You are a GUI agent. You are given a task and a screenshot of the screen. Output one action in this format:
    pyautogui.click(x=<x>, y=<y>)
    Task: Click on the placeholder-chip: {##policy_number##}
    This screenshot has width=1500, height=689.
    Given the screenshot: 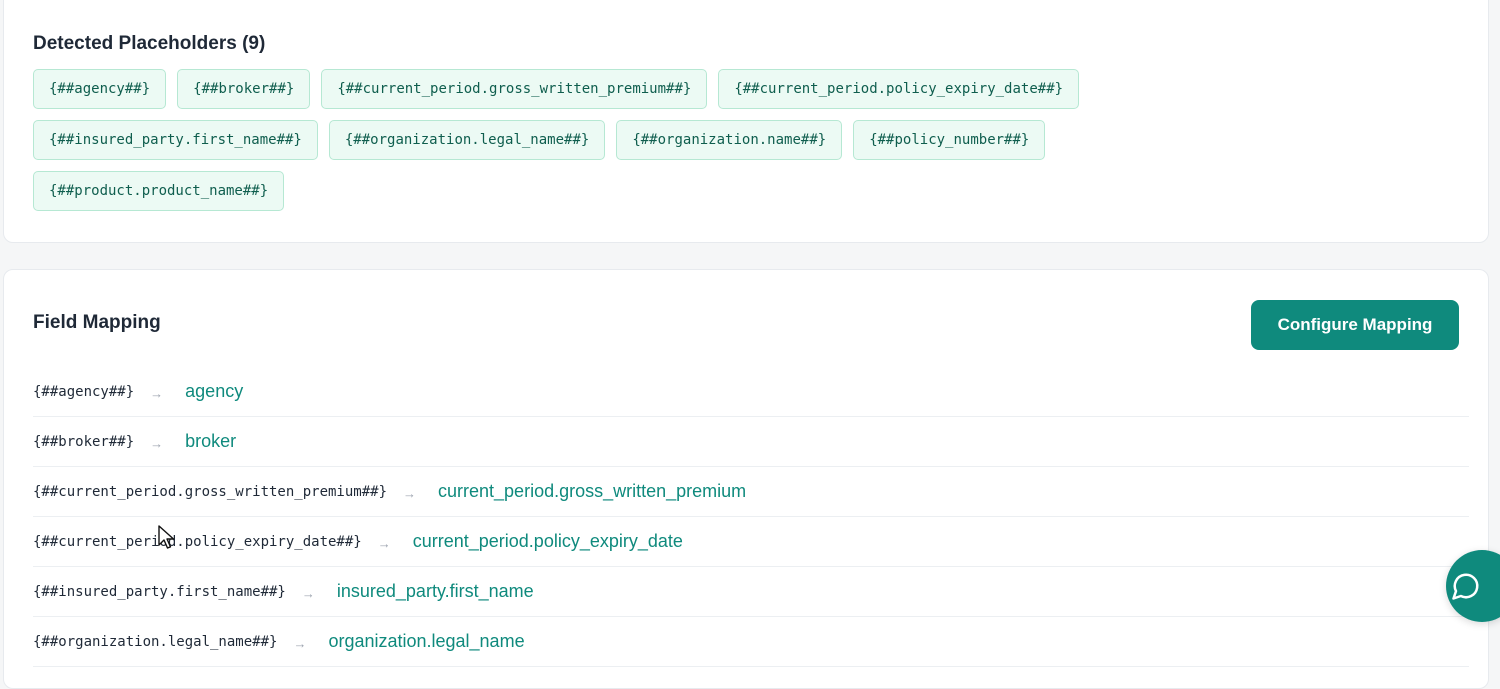 What is the action you would take?
    pyautogui.click(x=949, y=140)
    